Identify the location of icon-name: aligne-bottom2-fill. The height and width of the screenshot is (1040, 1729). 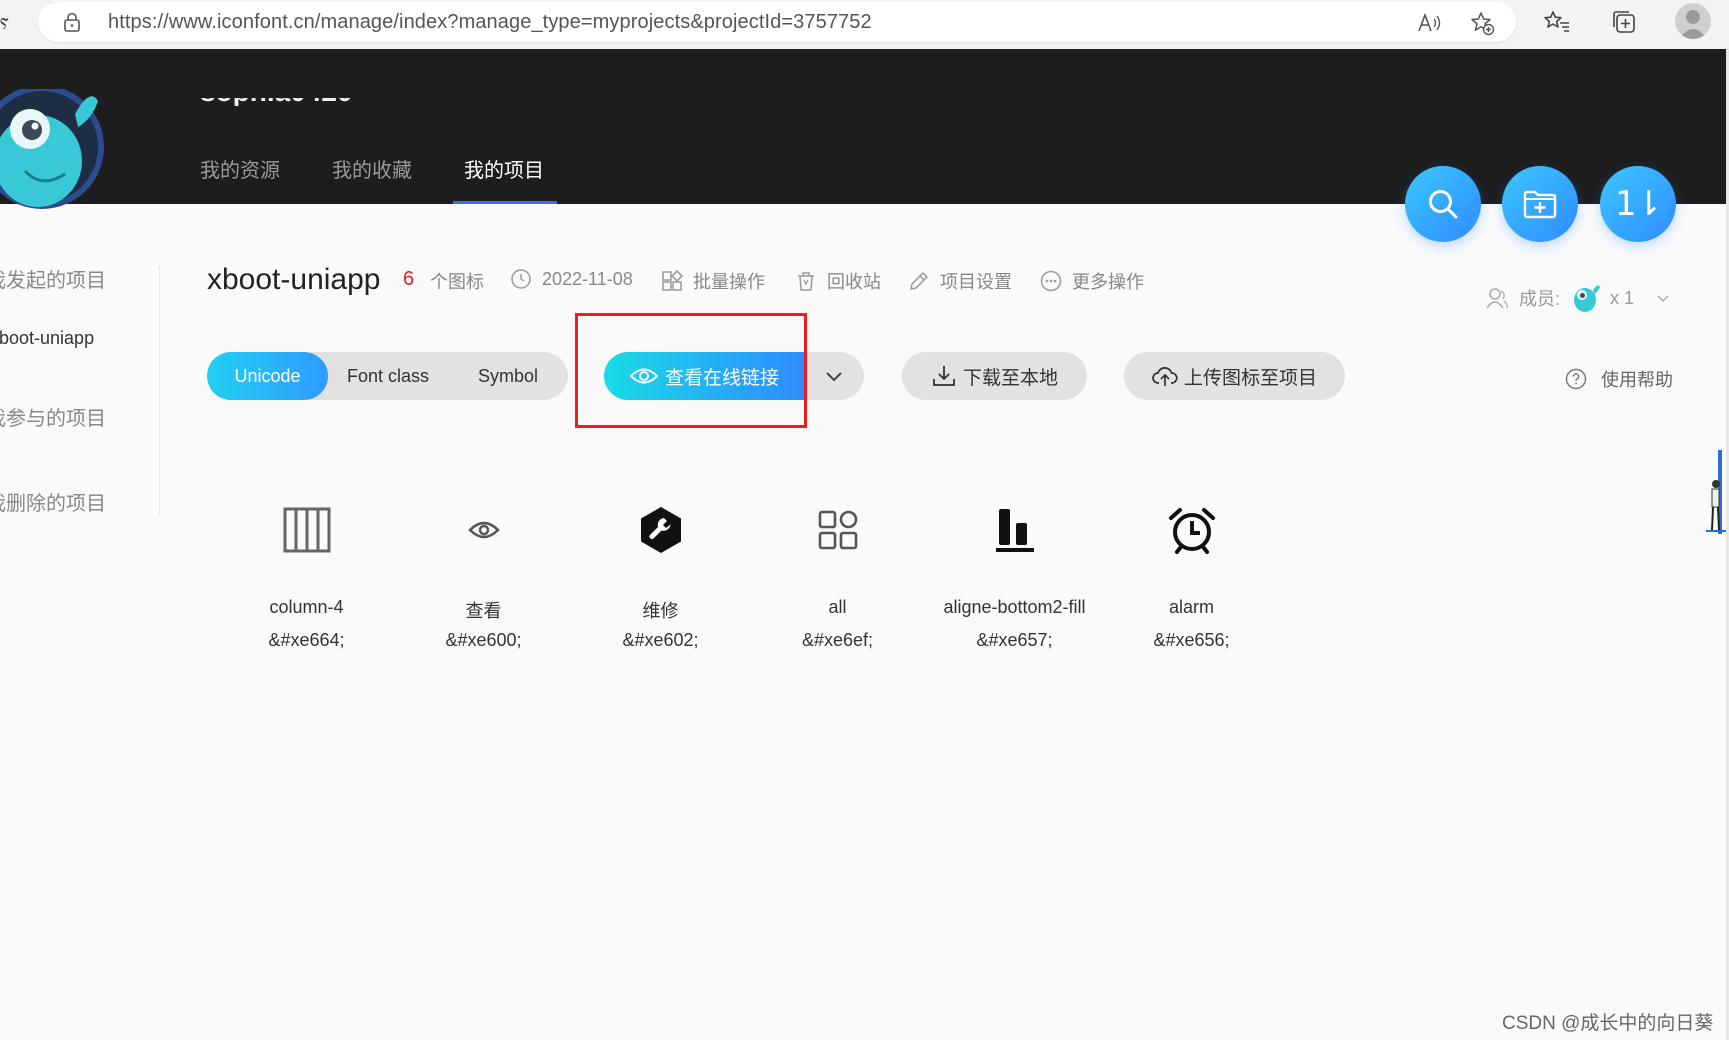
(1014, 607).